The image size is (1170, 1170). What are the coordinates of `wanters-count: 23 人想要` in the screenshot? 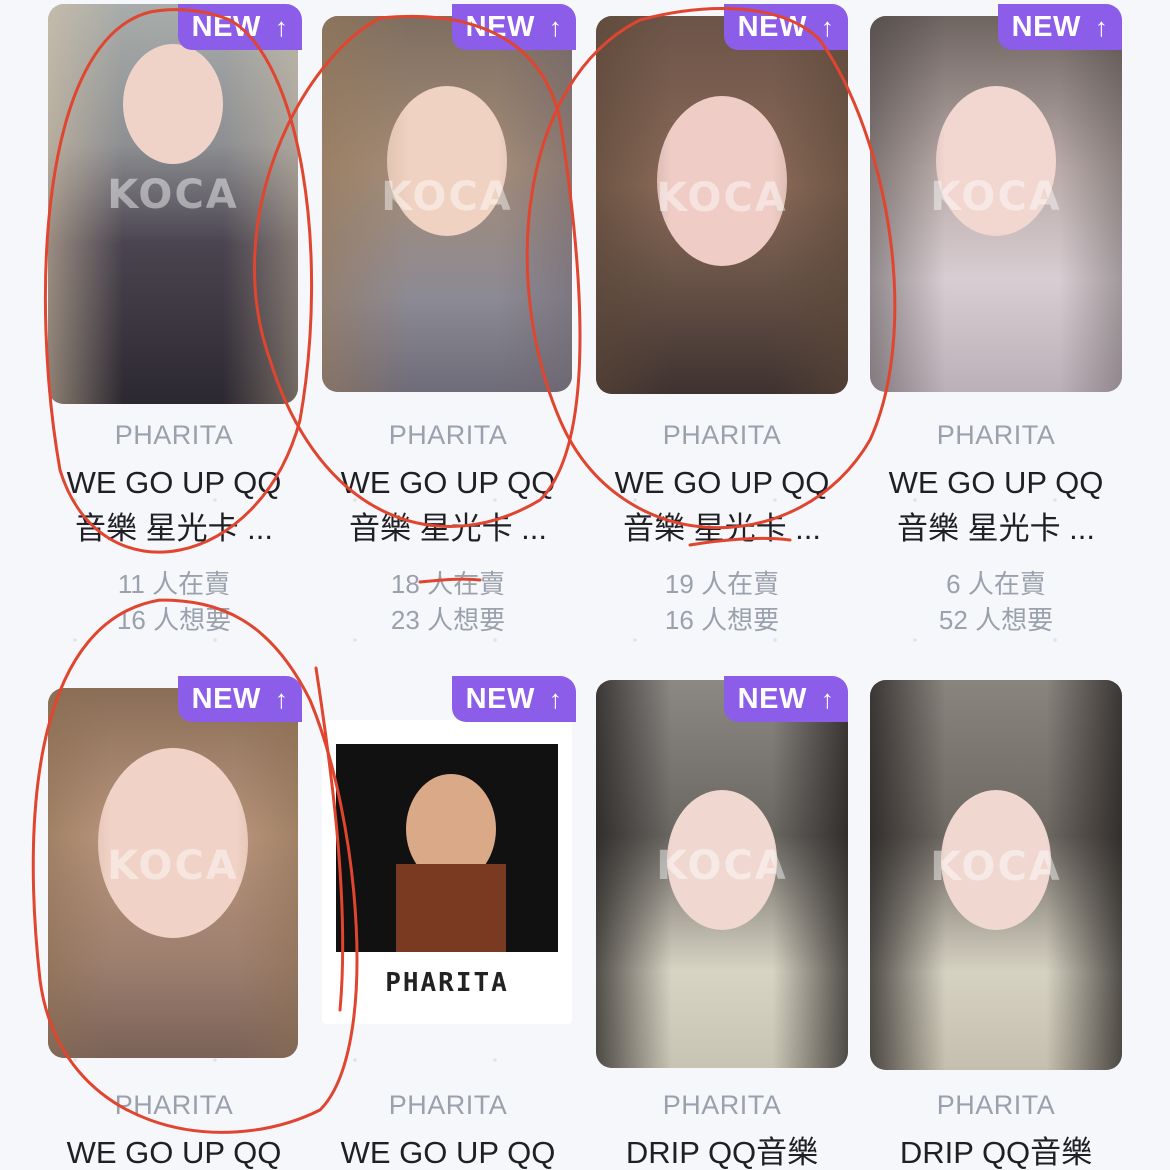 It's located at (448, 620).